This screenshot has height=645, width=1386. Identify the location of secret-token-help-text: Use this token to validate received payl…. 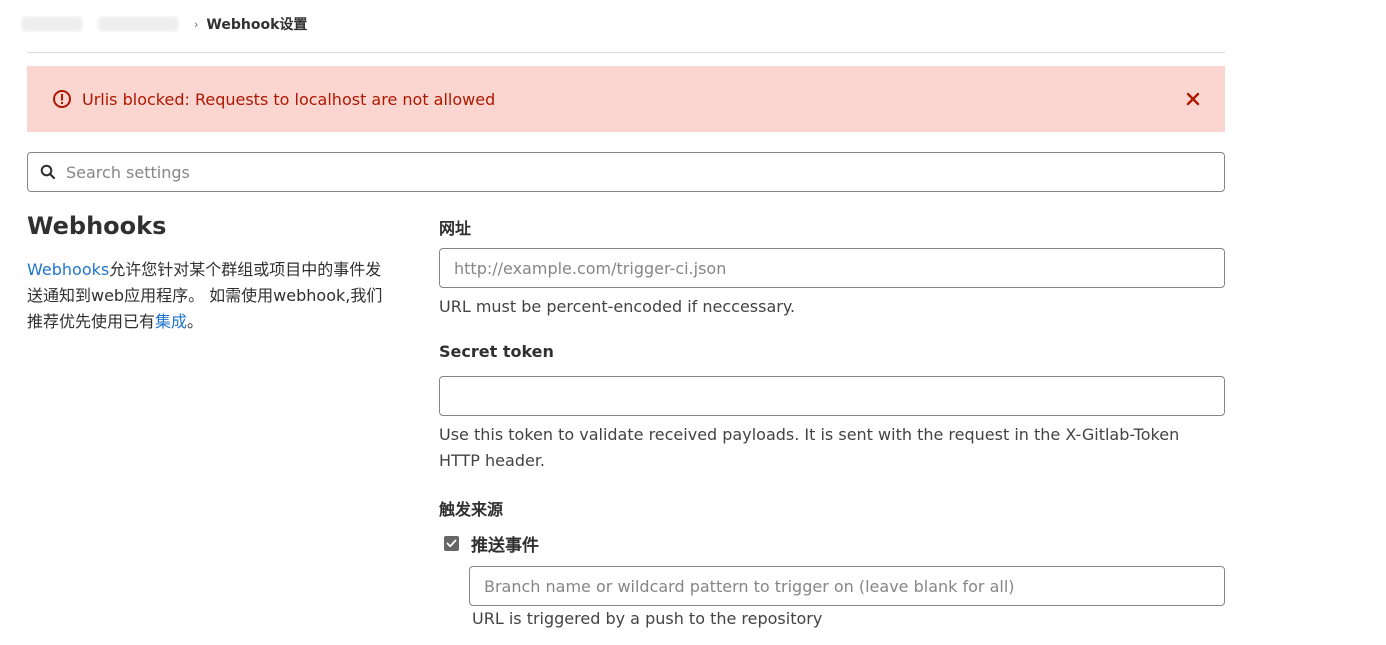
(809, 447).